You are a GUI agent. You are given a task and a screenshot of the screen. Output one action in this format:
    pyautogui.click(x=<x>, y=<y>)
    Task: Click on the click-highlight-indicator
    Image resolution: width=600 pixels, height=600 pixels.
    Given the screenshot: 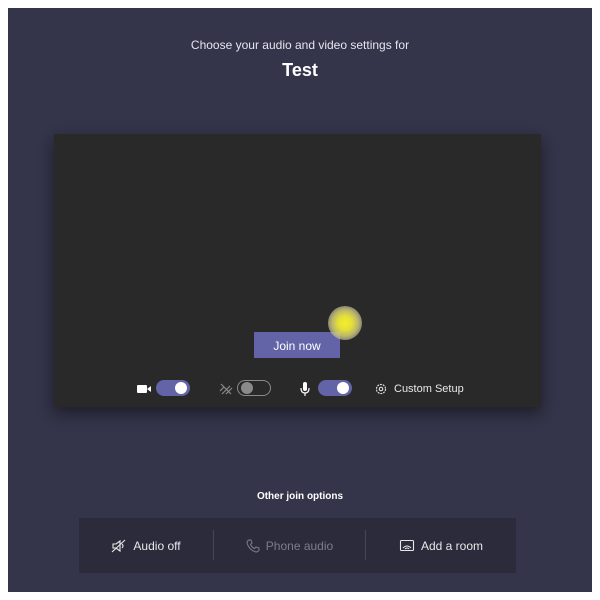 What is the action you would take?
    pyautogui.click(x=345, y=323)
    